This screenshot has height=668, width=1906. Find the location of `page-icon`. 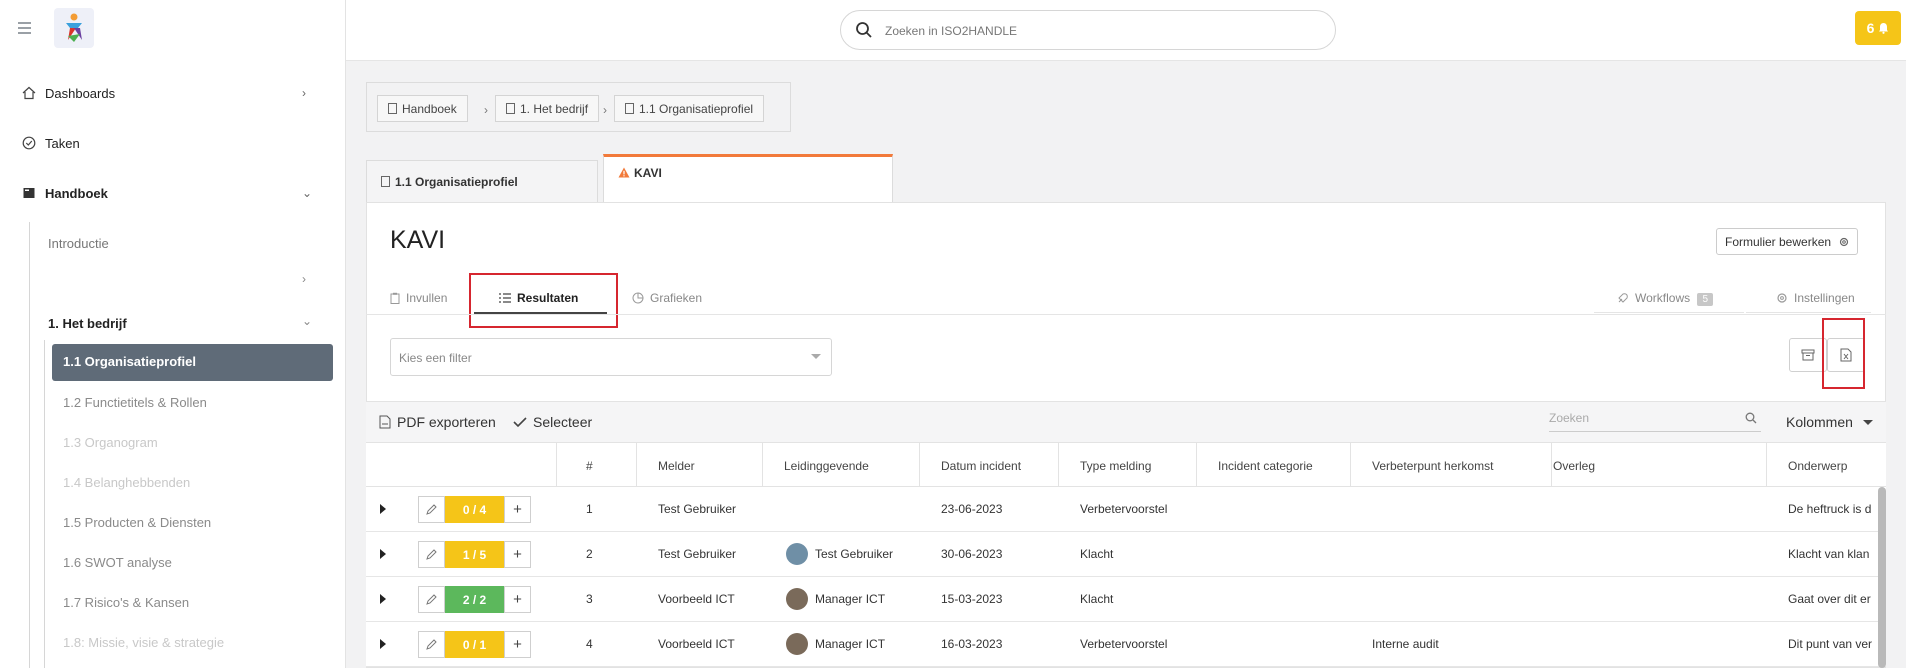

page-icon is located at coordinates (510, 108).